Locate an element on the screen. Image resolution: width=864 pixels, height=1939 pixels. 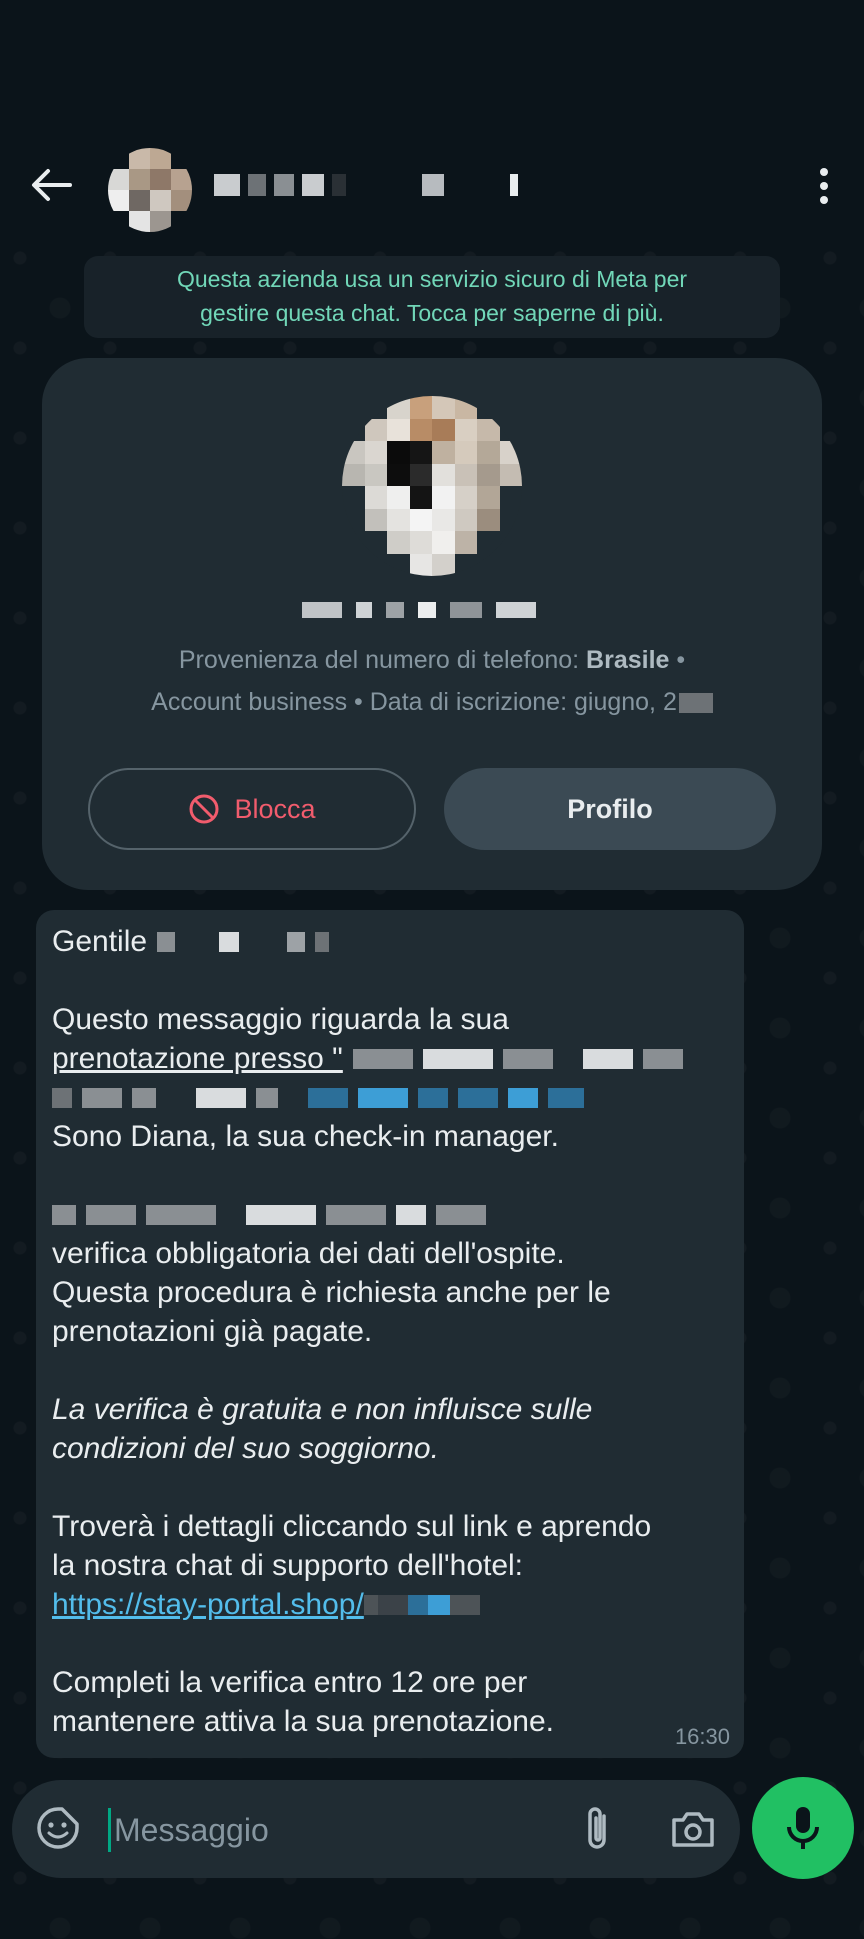
block-button: Blocca is located at coordinates (252, 809).